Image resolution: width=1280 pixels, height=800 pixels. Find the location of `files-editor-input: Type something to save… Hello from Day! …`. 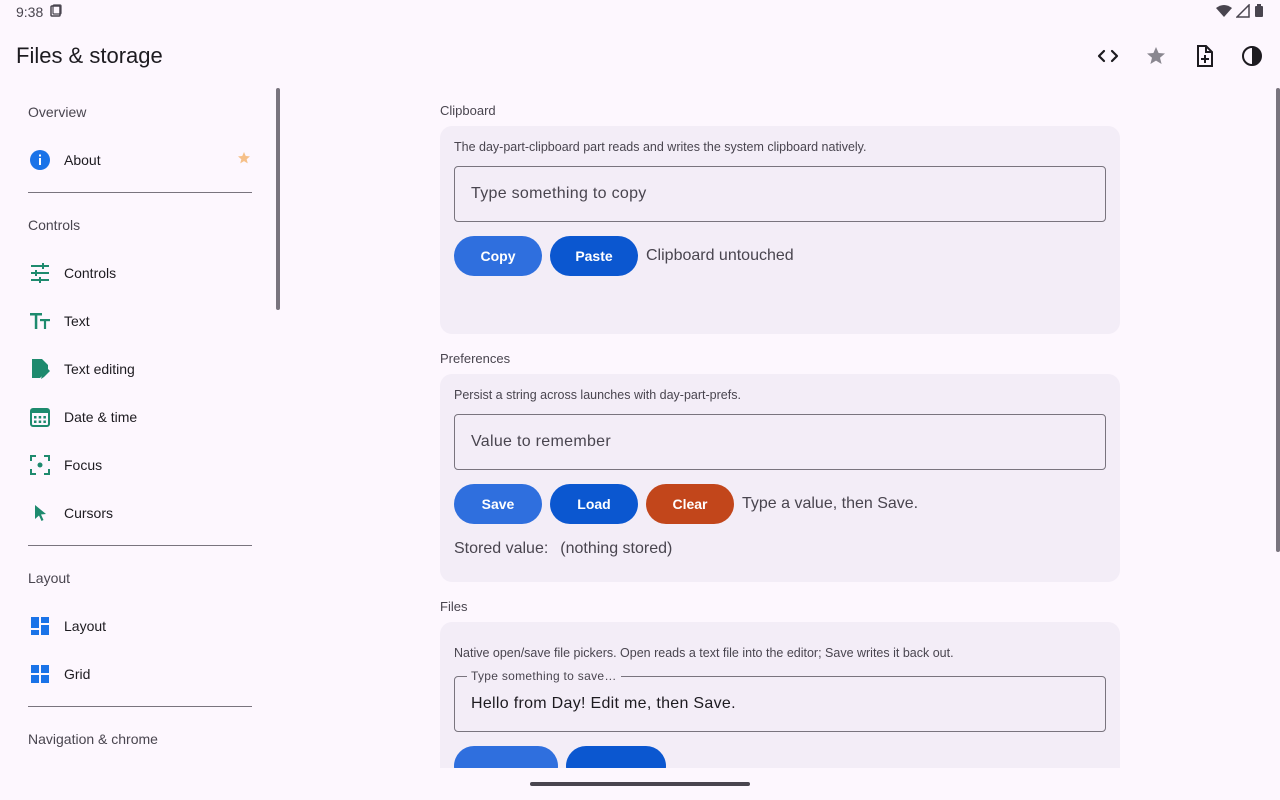

files-editor-input: Type something to save… Hello from Day! … is located at coordinates (780, 700).